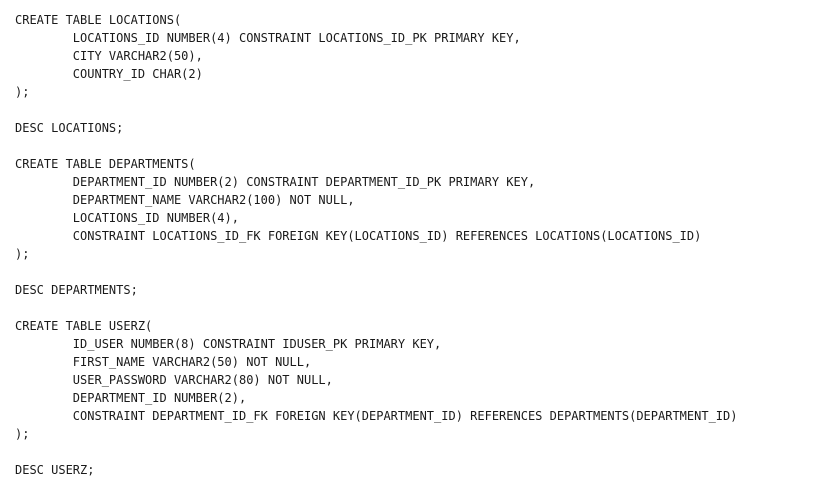 The image size is (829, 494). Describe the element at coordinates (109, 56) in the screenshot. I see `code-line: CITY VARCHAR2(50),` at that location.